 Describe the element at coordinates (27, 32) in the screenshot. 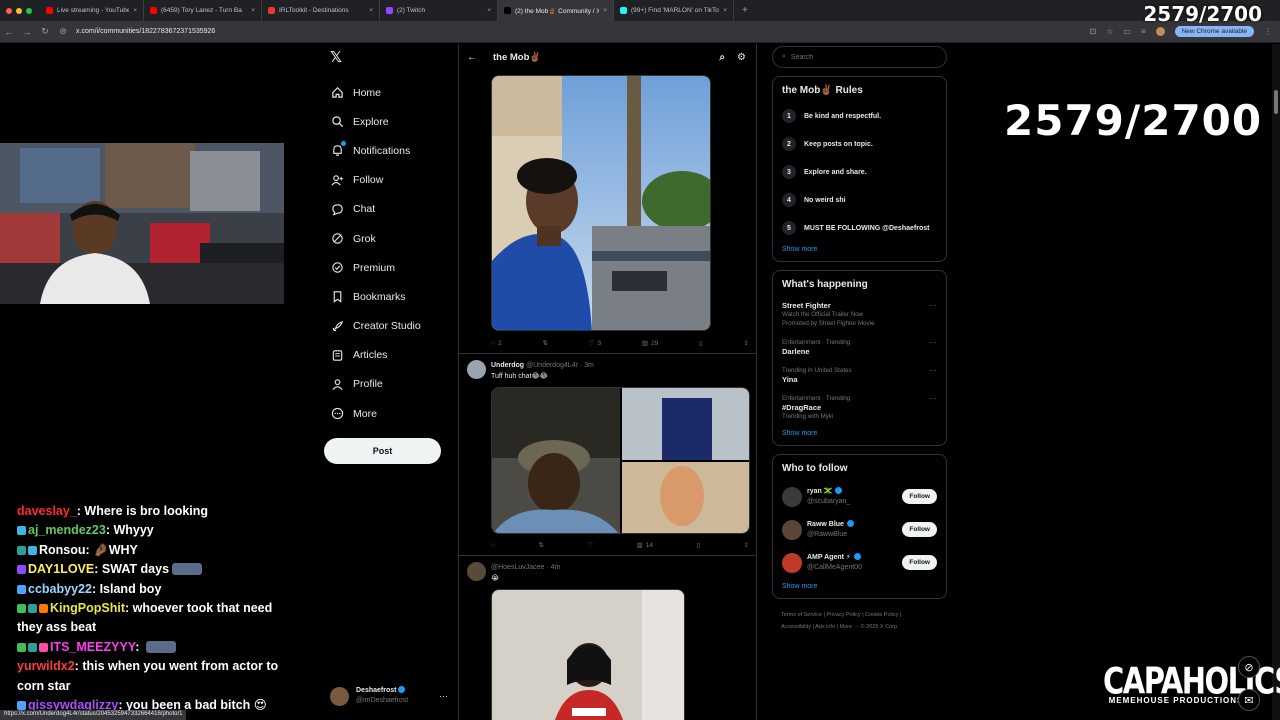

I see `forward-arrow-icon: →` at that location.